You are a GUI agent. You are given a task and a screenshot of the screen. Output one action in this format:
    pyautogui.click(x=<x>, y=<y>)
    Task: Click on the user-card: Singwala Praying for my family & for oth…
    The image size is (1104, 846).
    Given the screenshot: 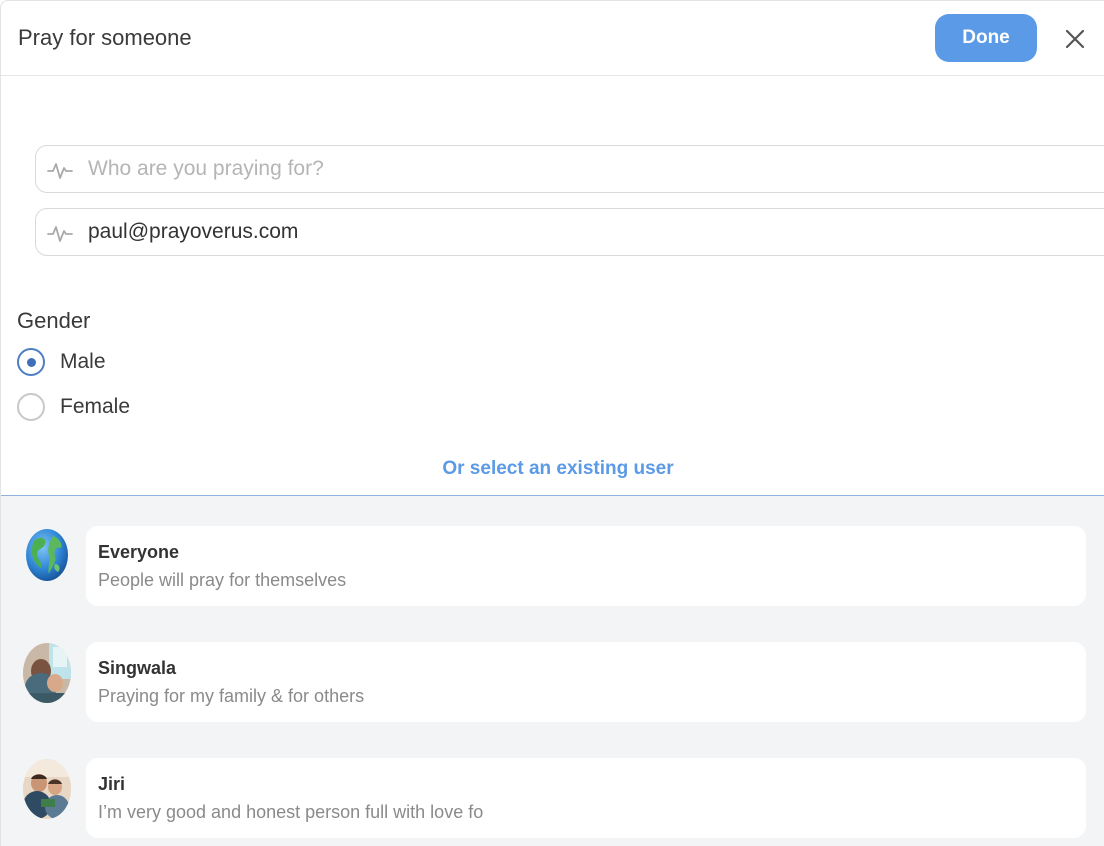 What is the action you would take?
    pyautogui.click(x=586, y=682)
    